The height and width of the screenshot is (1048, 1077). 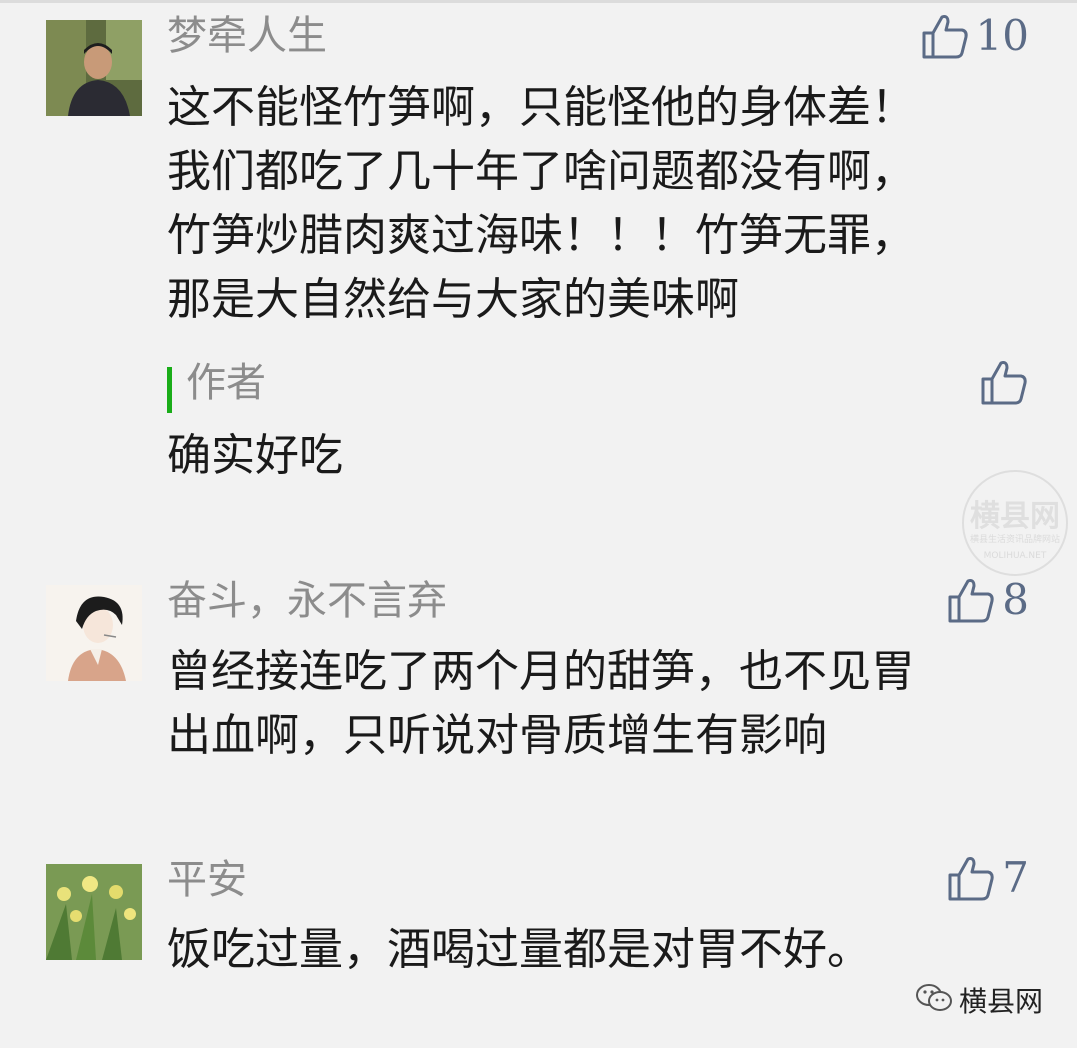 I want to click on comment-nickname: 平安, so click(x=207, y=880).